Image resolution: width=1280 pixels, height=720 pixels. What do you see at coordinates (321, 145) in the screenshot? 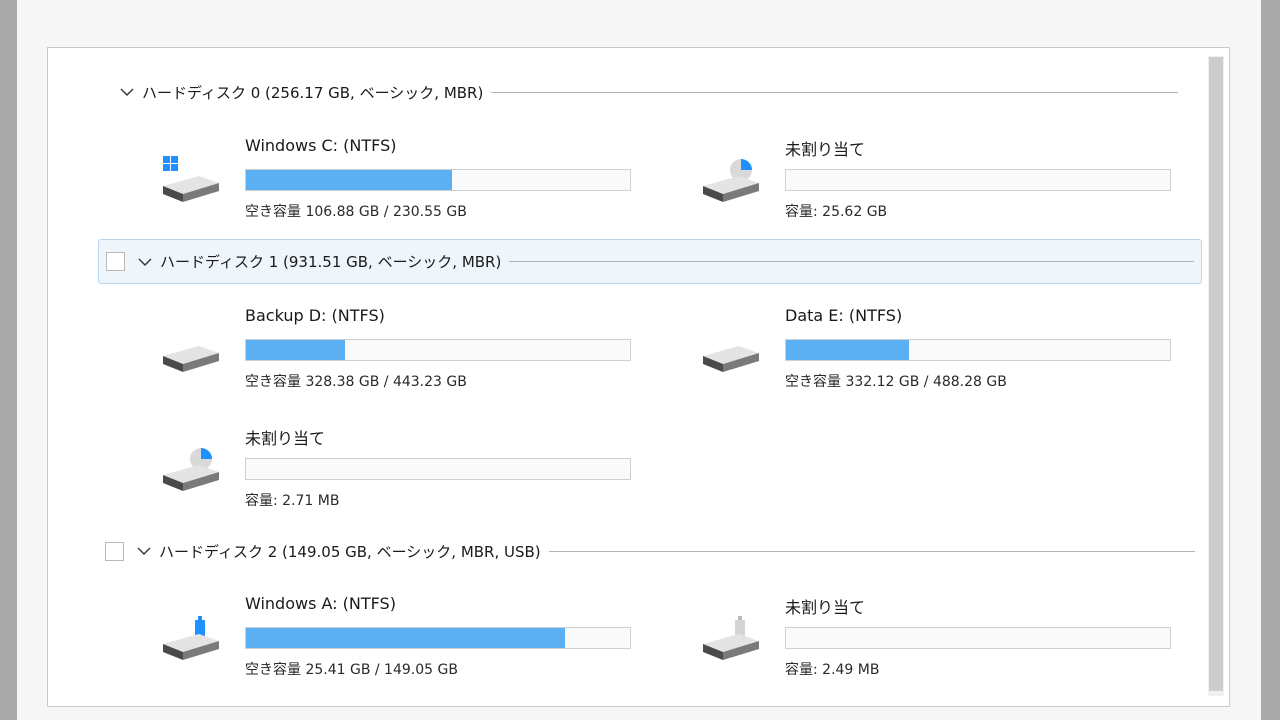
I see `partition-name: Windows C: (NTFS)` at bounding box center [321, 145].